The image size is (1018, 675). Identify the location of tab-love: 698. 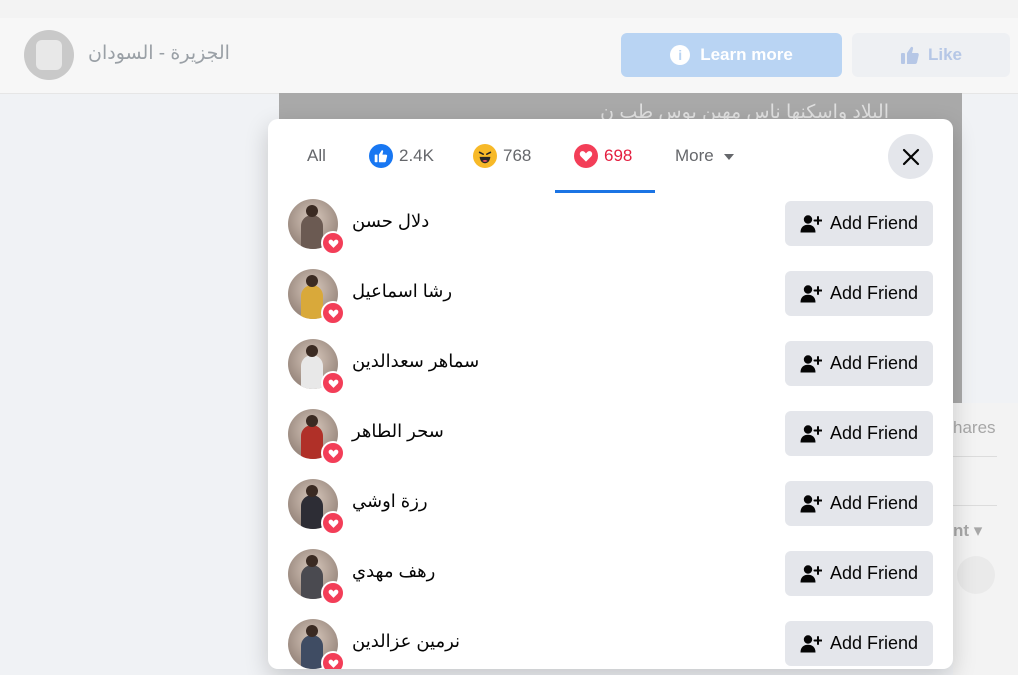
(603, 156).